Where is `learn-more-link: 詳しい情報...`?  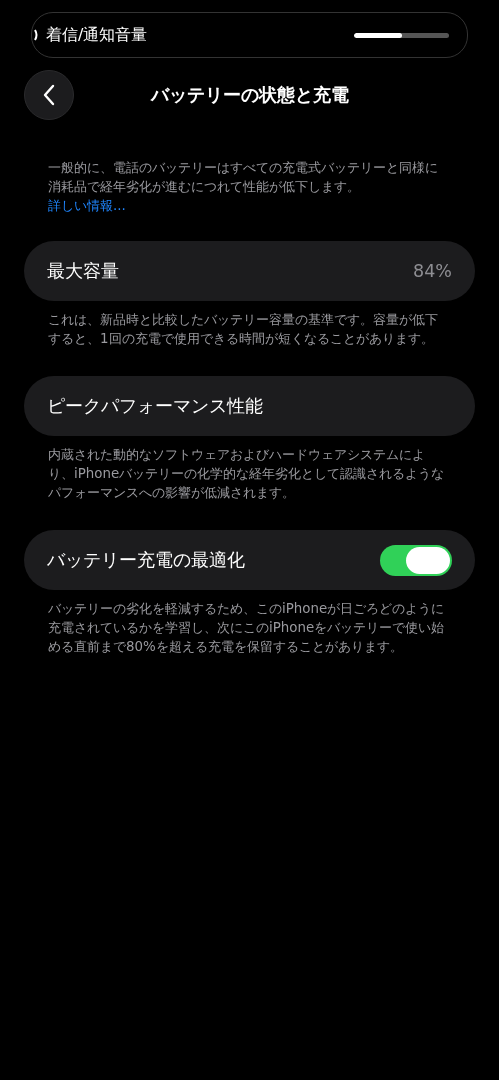
learn-more-link: 詳しい情報... is located at coordinates (87, 205).